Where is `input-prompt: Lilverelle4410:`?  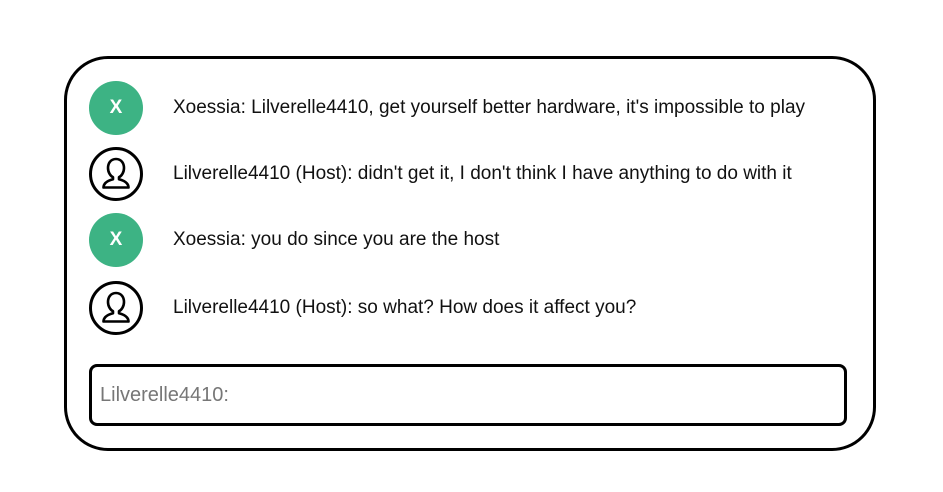 input-prompt: Lilverelle4410: is located at coordinates (164, 394).